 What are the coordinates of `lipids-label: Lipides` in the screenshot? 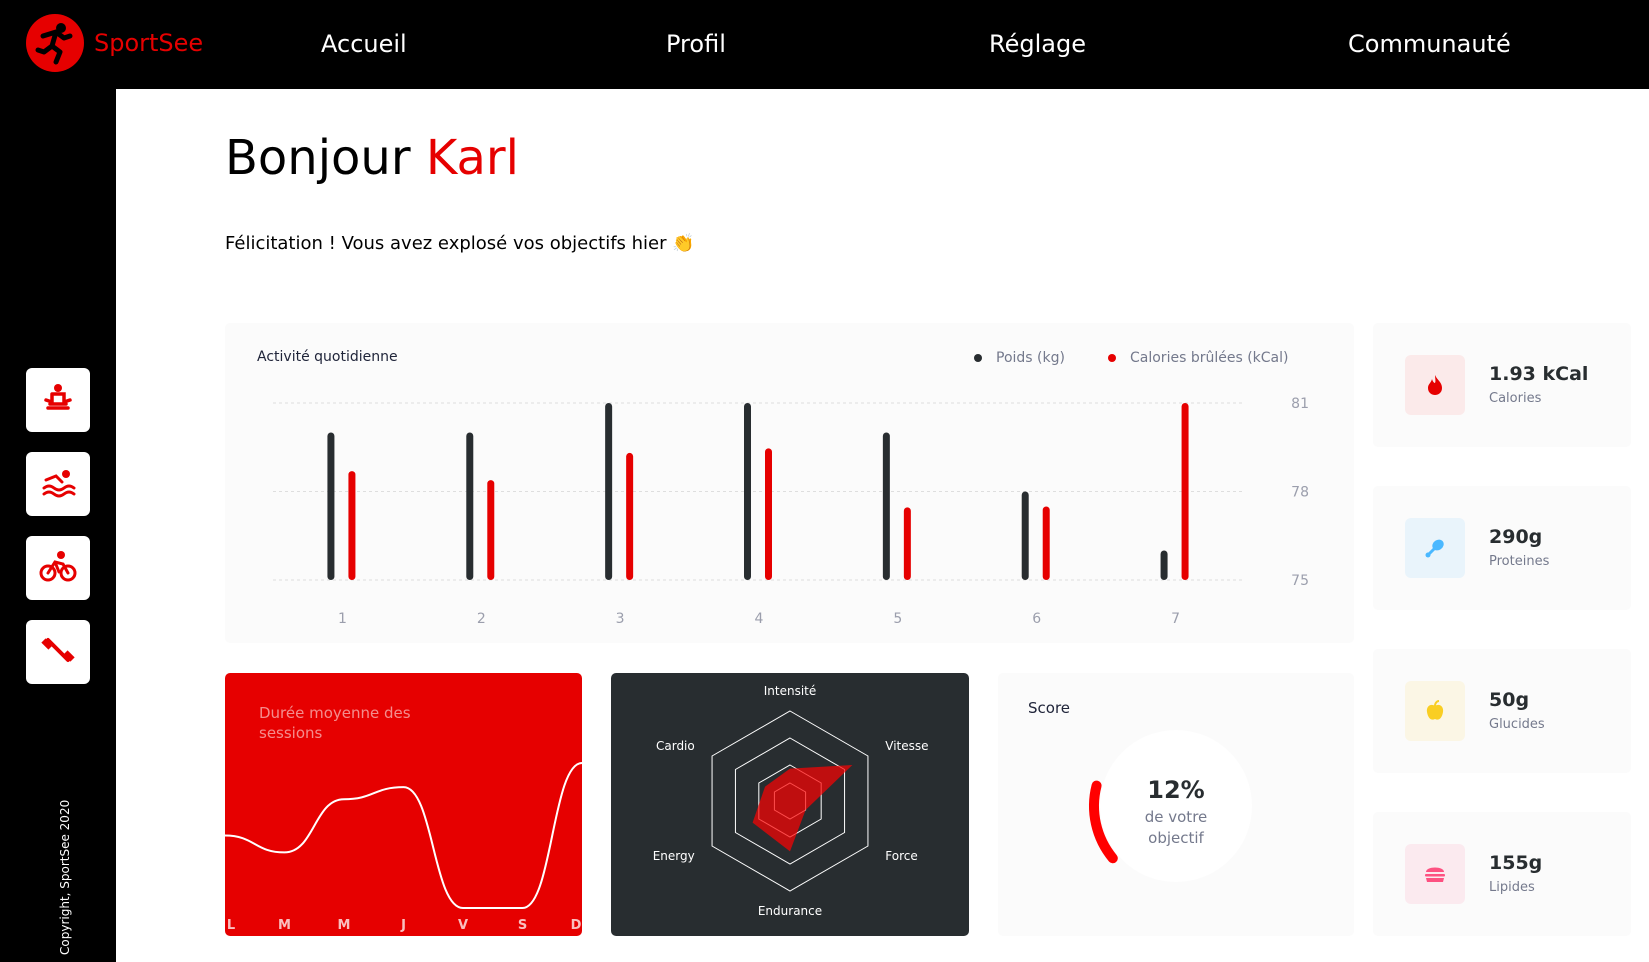 It's located at (1512, 887).